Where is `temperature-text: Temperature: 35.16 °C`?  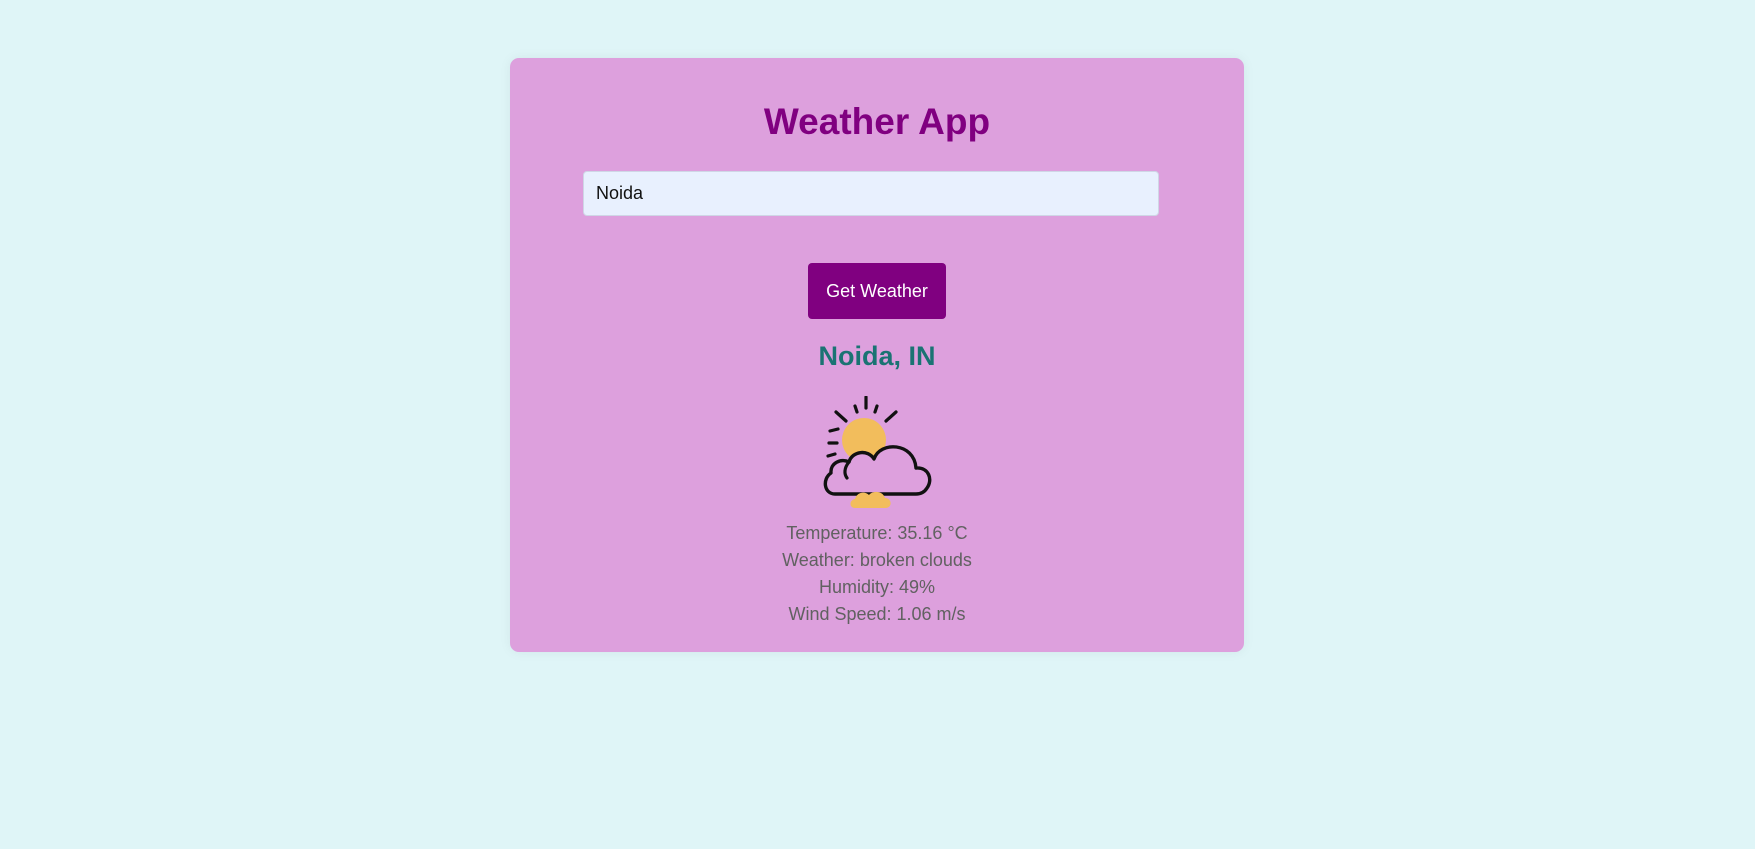 temperature-text: Temperature: 35.16 °C is located at coordinates (877, 533).